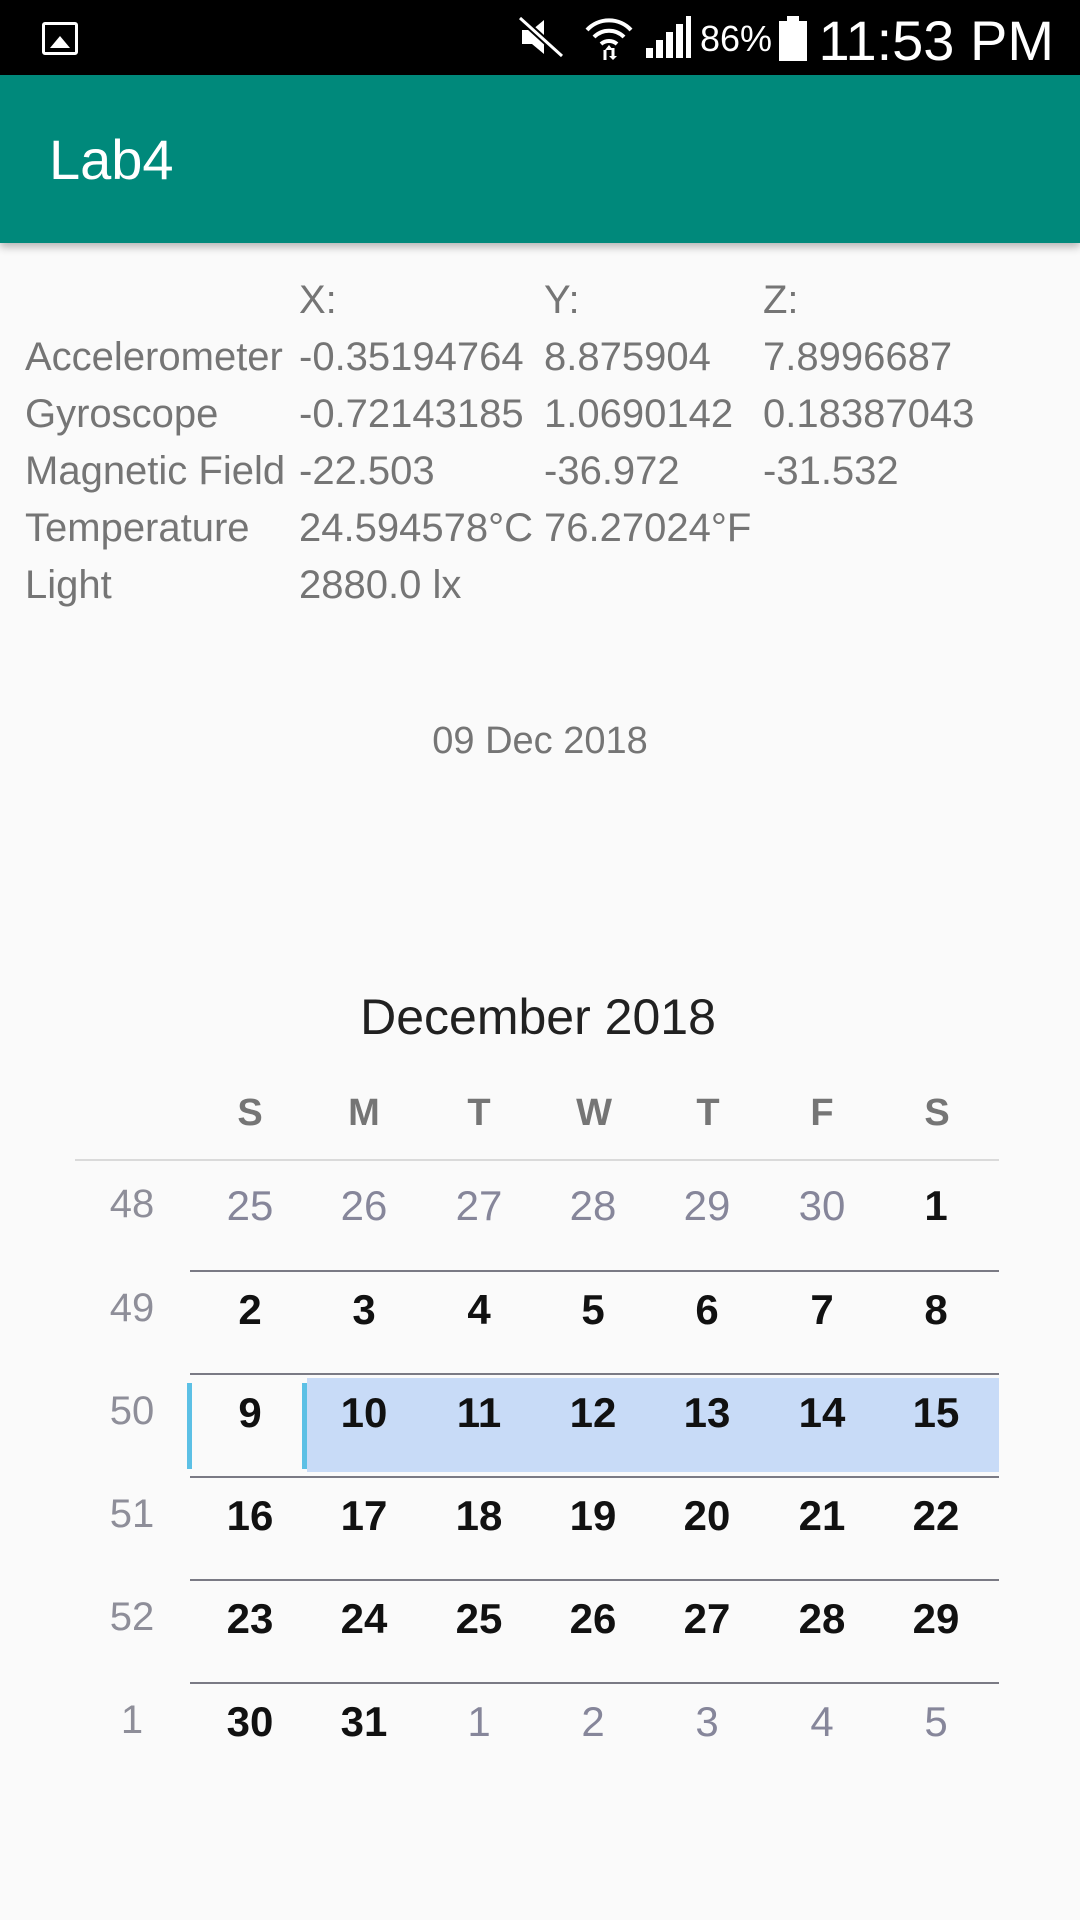 Image resolution: width=1080 pixels, height=1920 pixels. What do you see at coordinates (822, 1113) in the screenshot?
I see `weekday-label: F` at bounding box center [822, 1113].